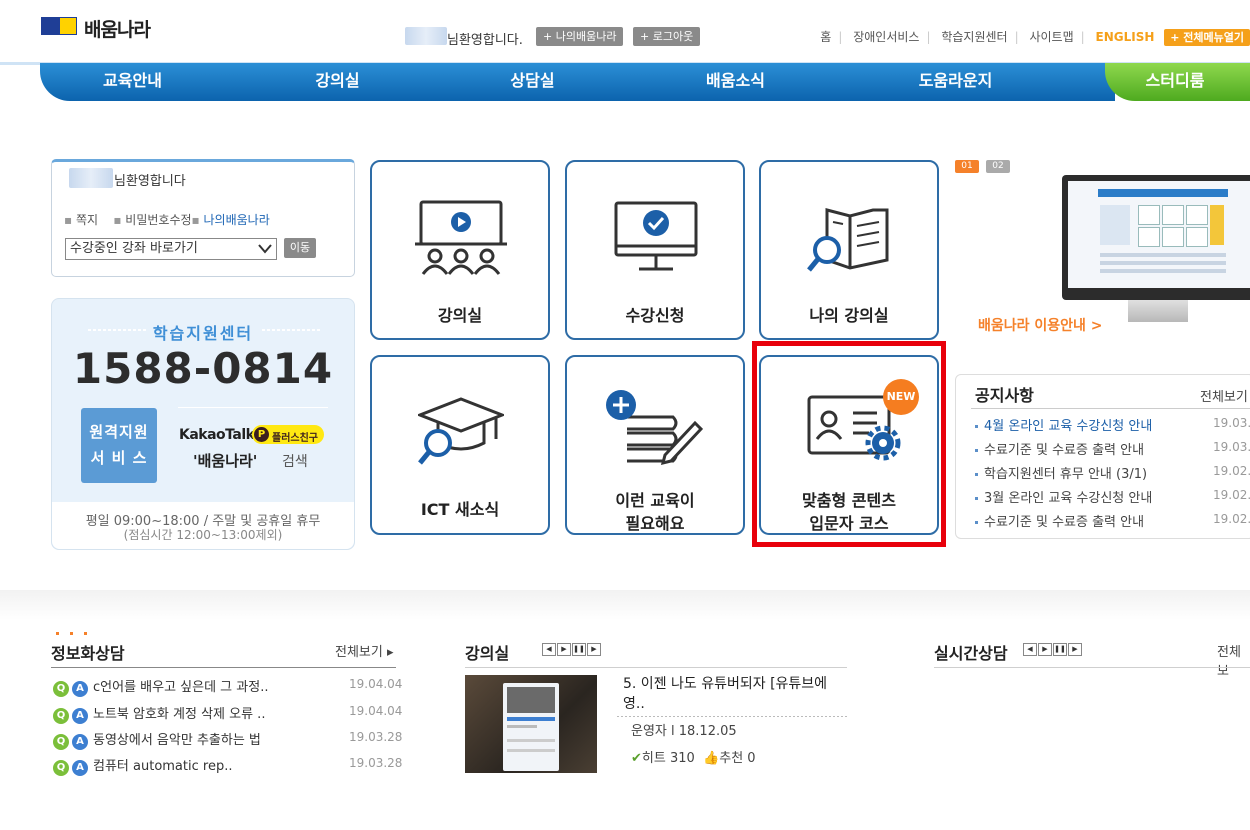 Image resolution: width=1250 pixels, height=830 pixels. I want to click on notice-item-3: 학습지원센터 휴무 안내 (3/1), so click(1061, 472).